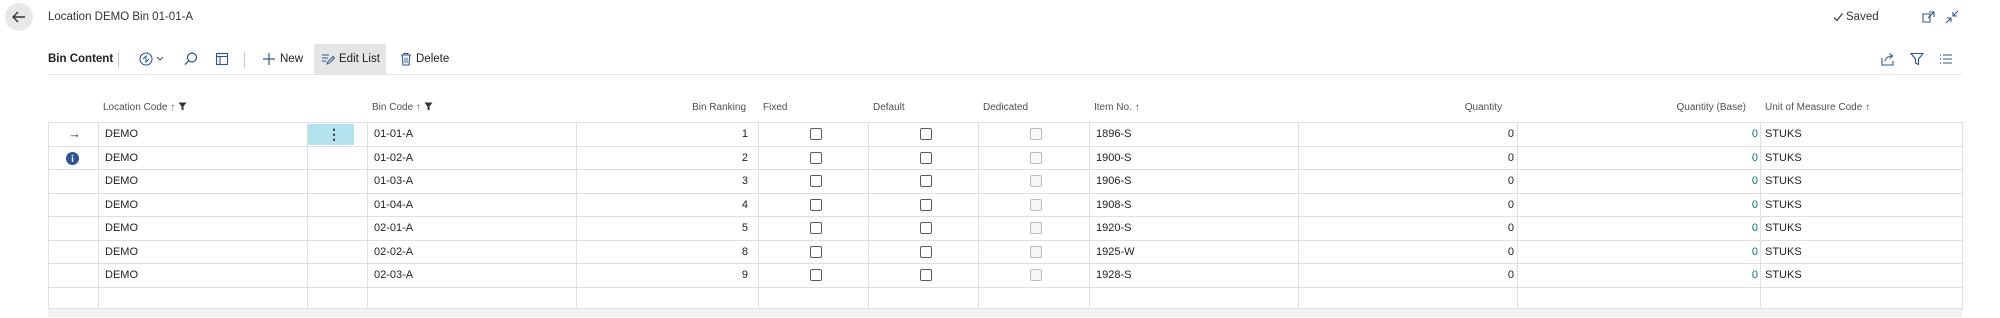 This screenshot has height=318, width=2000. I want to click on share-button, so click(1888, 59).